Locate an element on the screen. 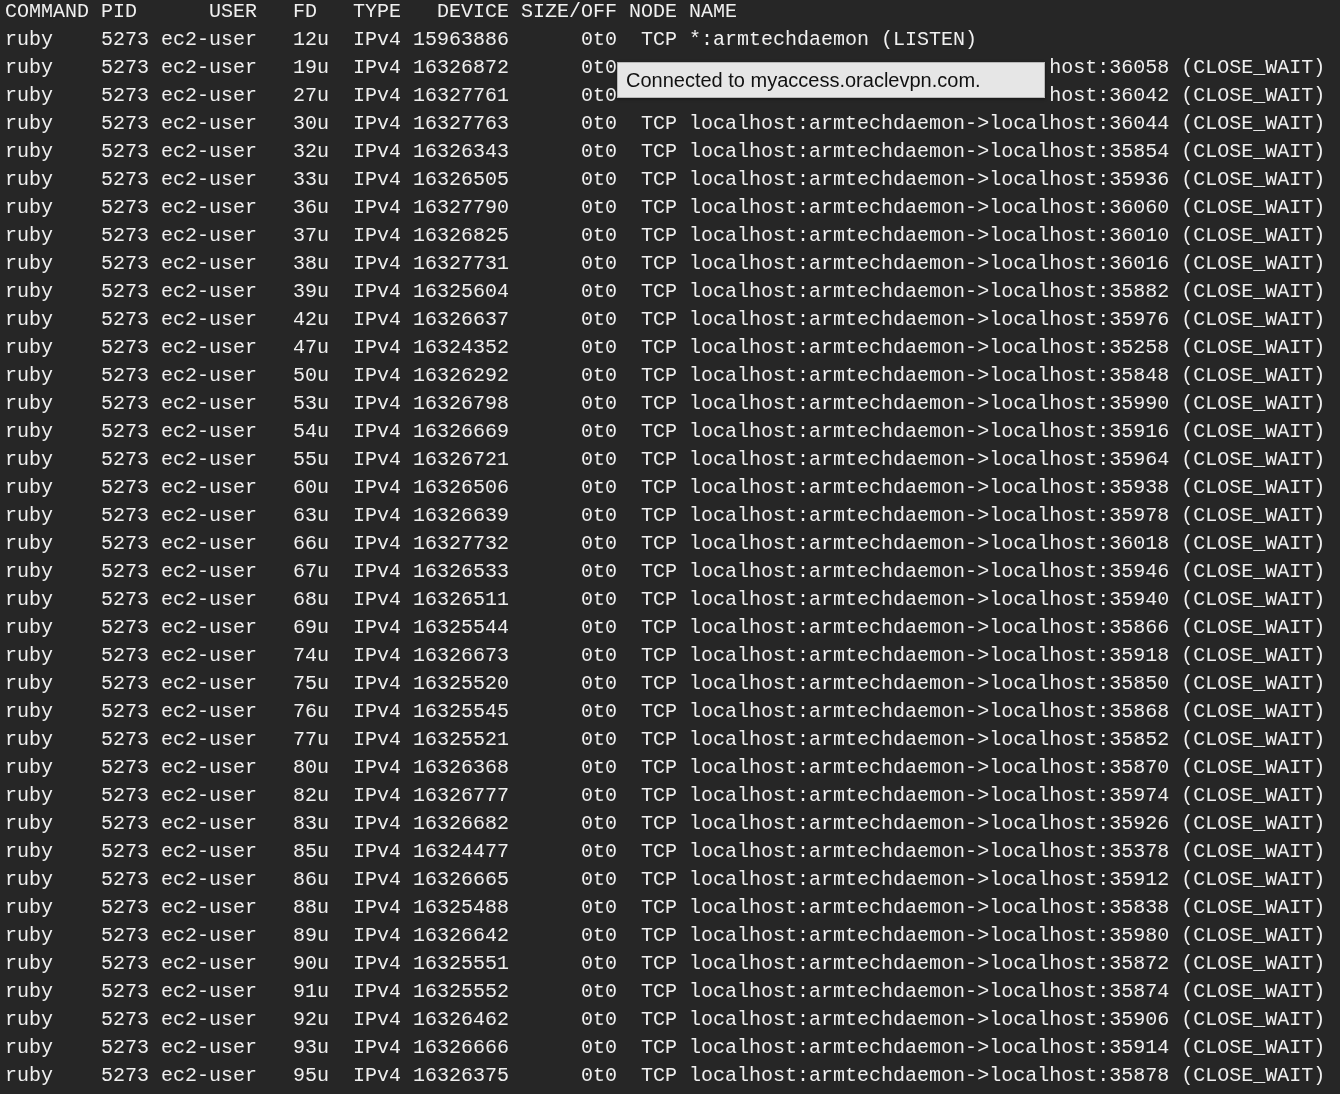 The image size is (1340, 1094). table-cell-text: 50u is located at coordinates (311, 376).